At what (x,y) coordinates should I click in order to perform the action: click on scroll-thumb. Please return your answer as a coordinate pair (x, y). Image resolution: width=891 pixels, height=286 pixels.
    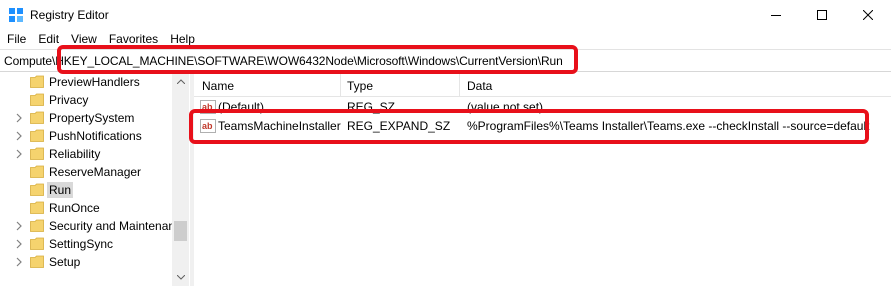
    Looking at the image, I should click on (180, 231).